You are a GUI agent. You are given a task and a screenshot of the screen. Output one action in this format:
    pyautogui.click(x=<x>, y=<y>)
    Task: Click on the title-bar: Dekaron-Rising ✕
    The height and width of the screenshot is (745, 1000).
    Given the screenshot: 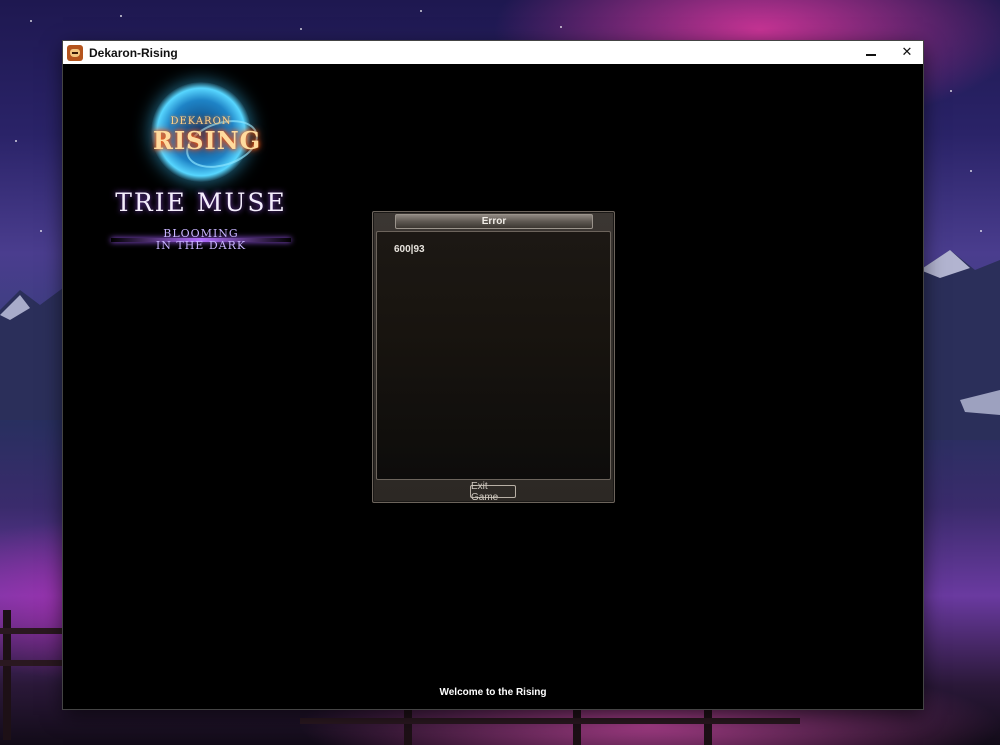 What is the action you would take?
    pyautogui.click(x=493, y=52)
    